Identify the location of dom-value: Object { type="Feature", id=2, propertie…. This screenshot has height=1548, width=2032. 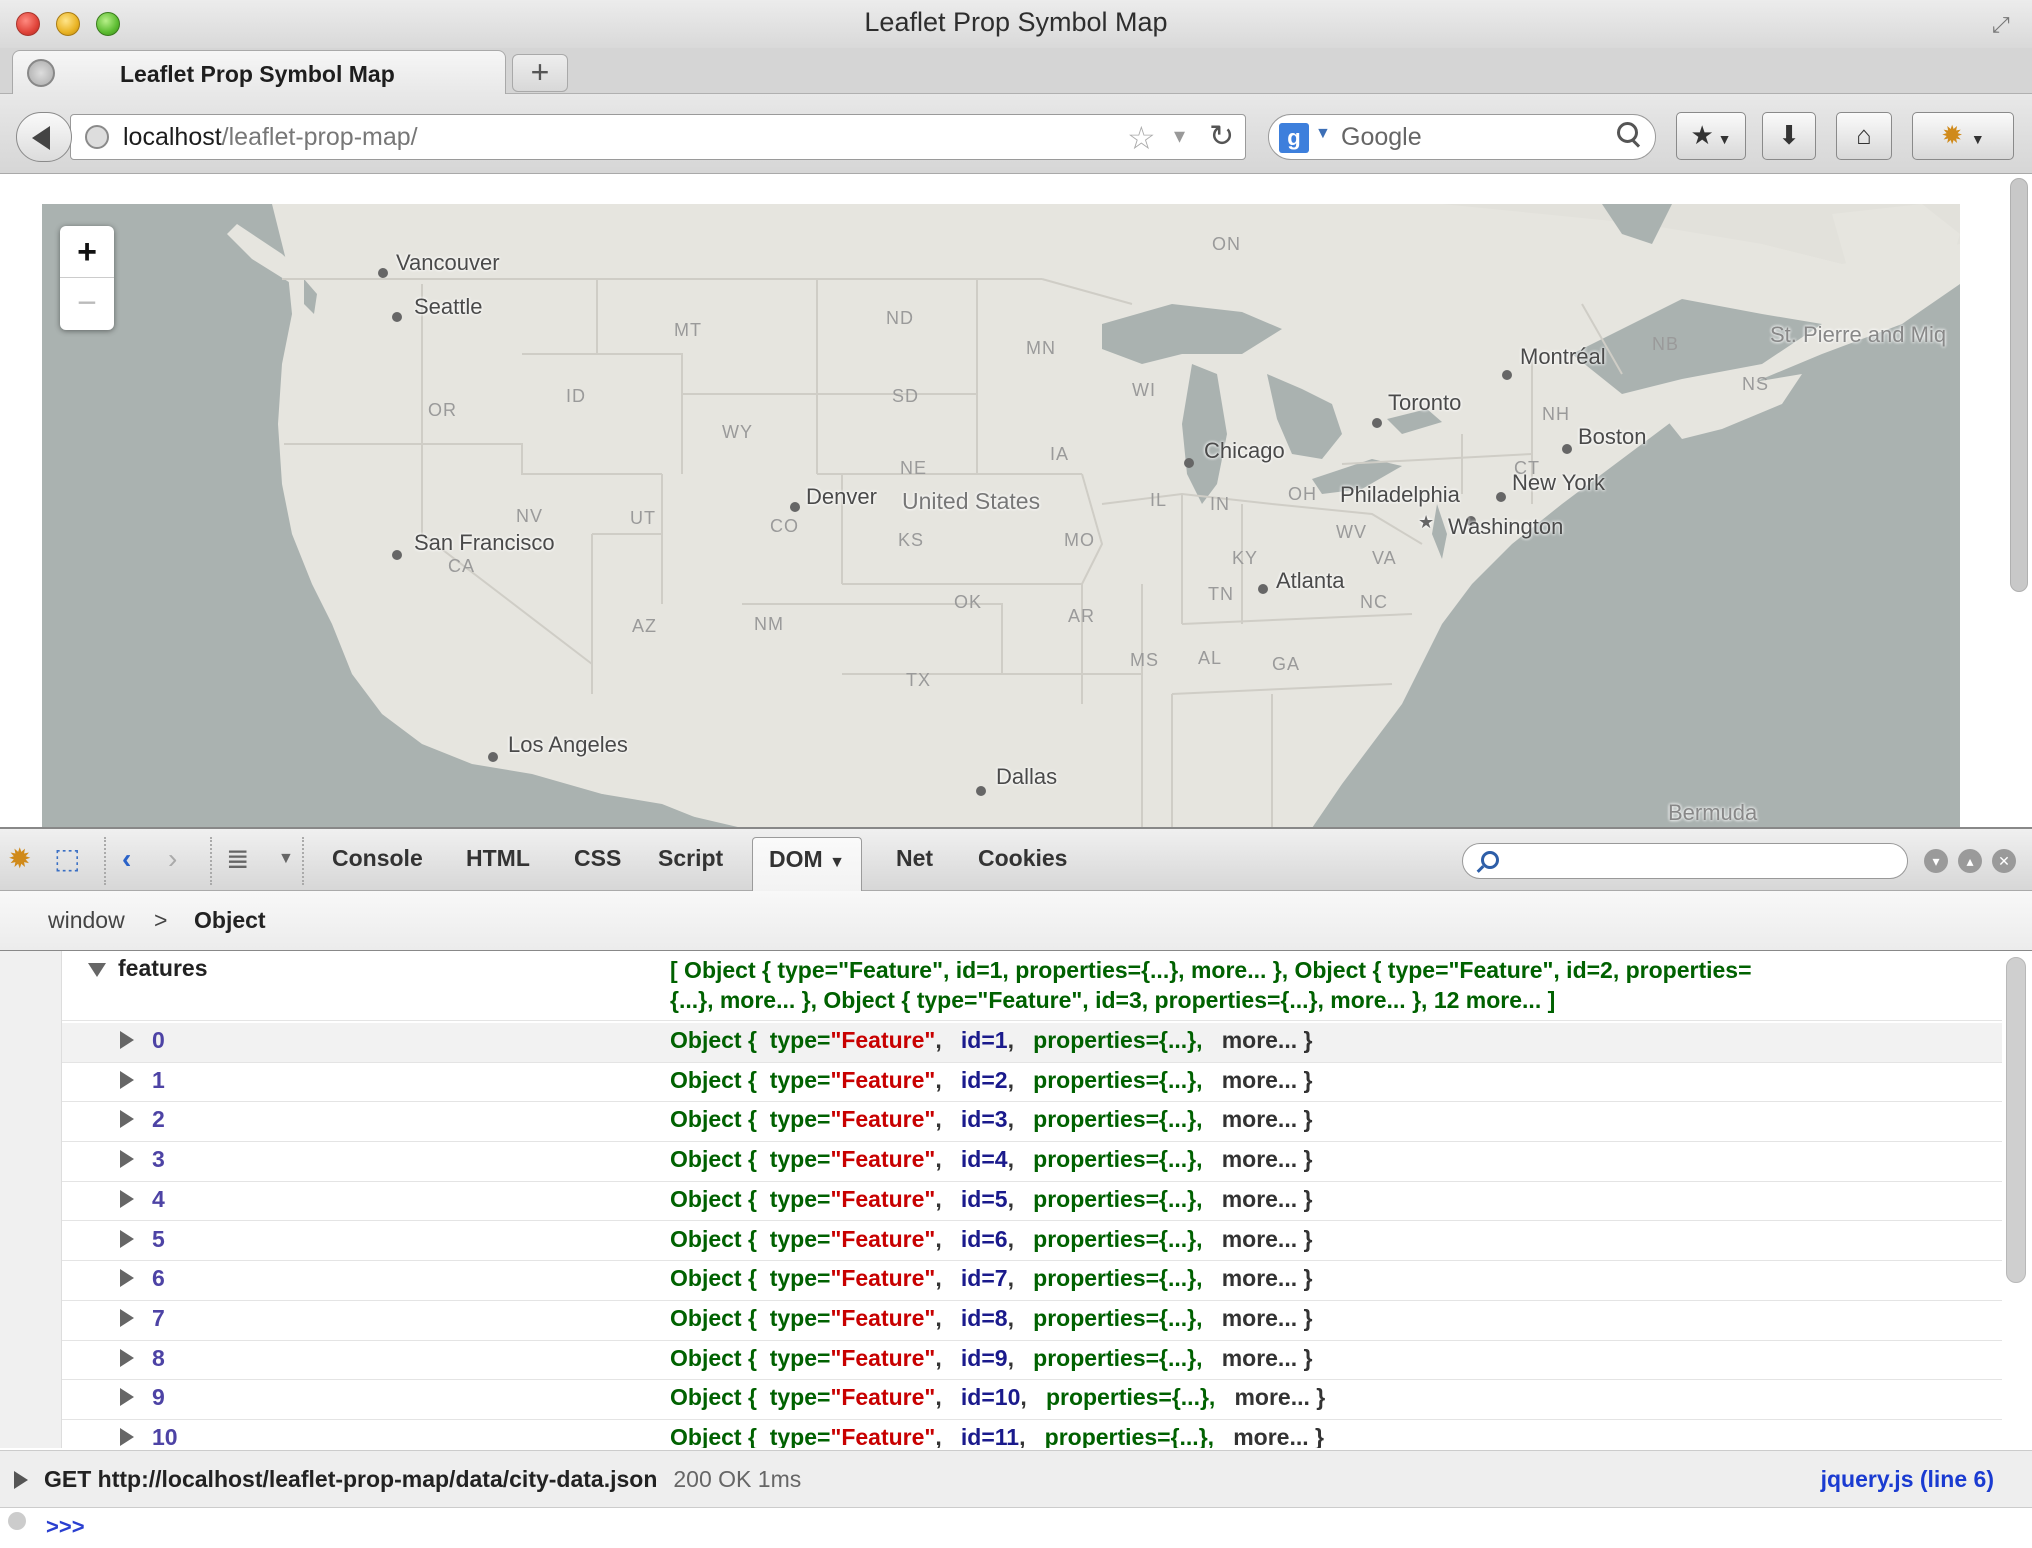
(991, 1080).